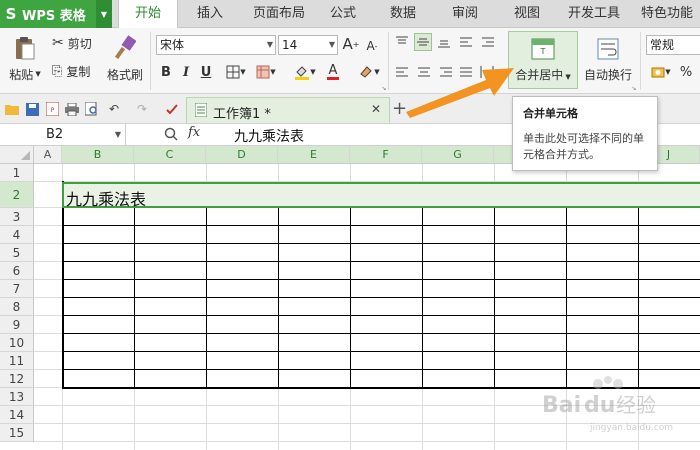  I want to click on font-dialog-launcher-icon: ↘, so click(384, 88).